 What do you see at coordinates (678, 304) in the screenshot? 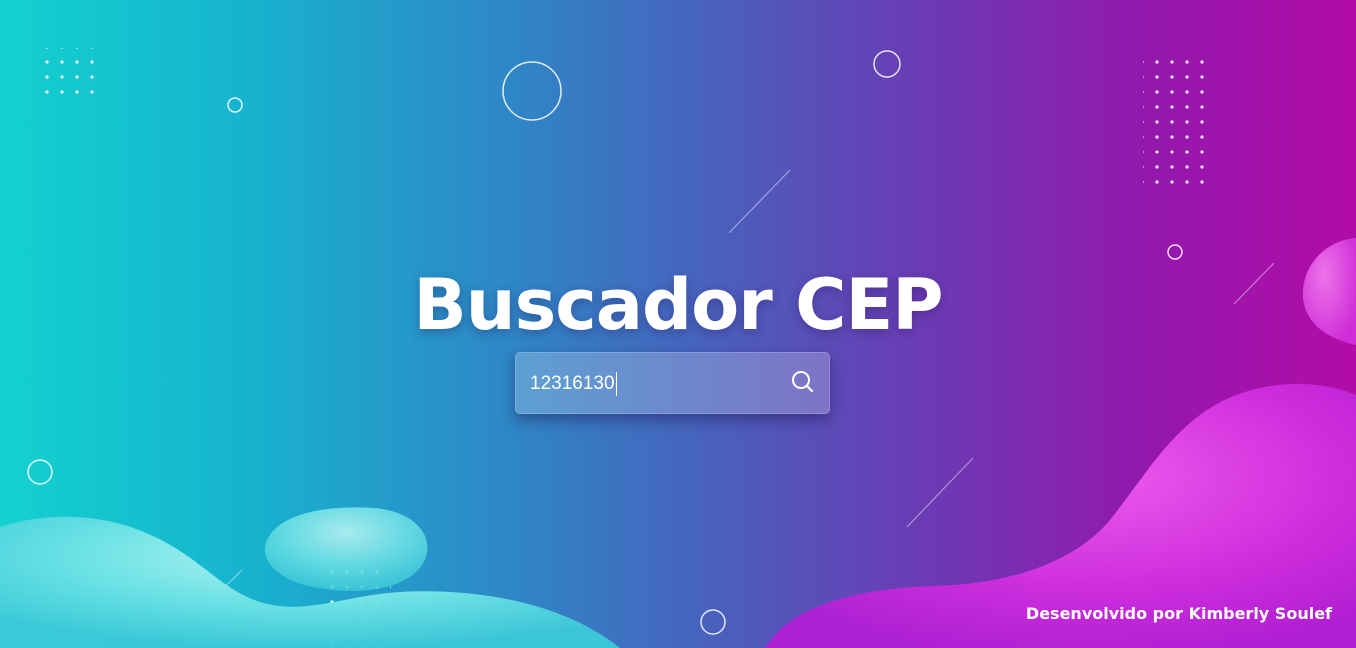
I see `page-title: Buscador CEP` at bounding box center [678, 304].